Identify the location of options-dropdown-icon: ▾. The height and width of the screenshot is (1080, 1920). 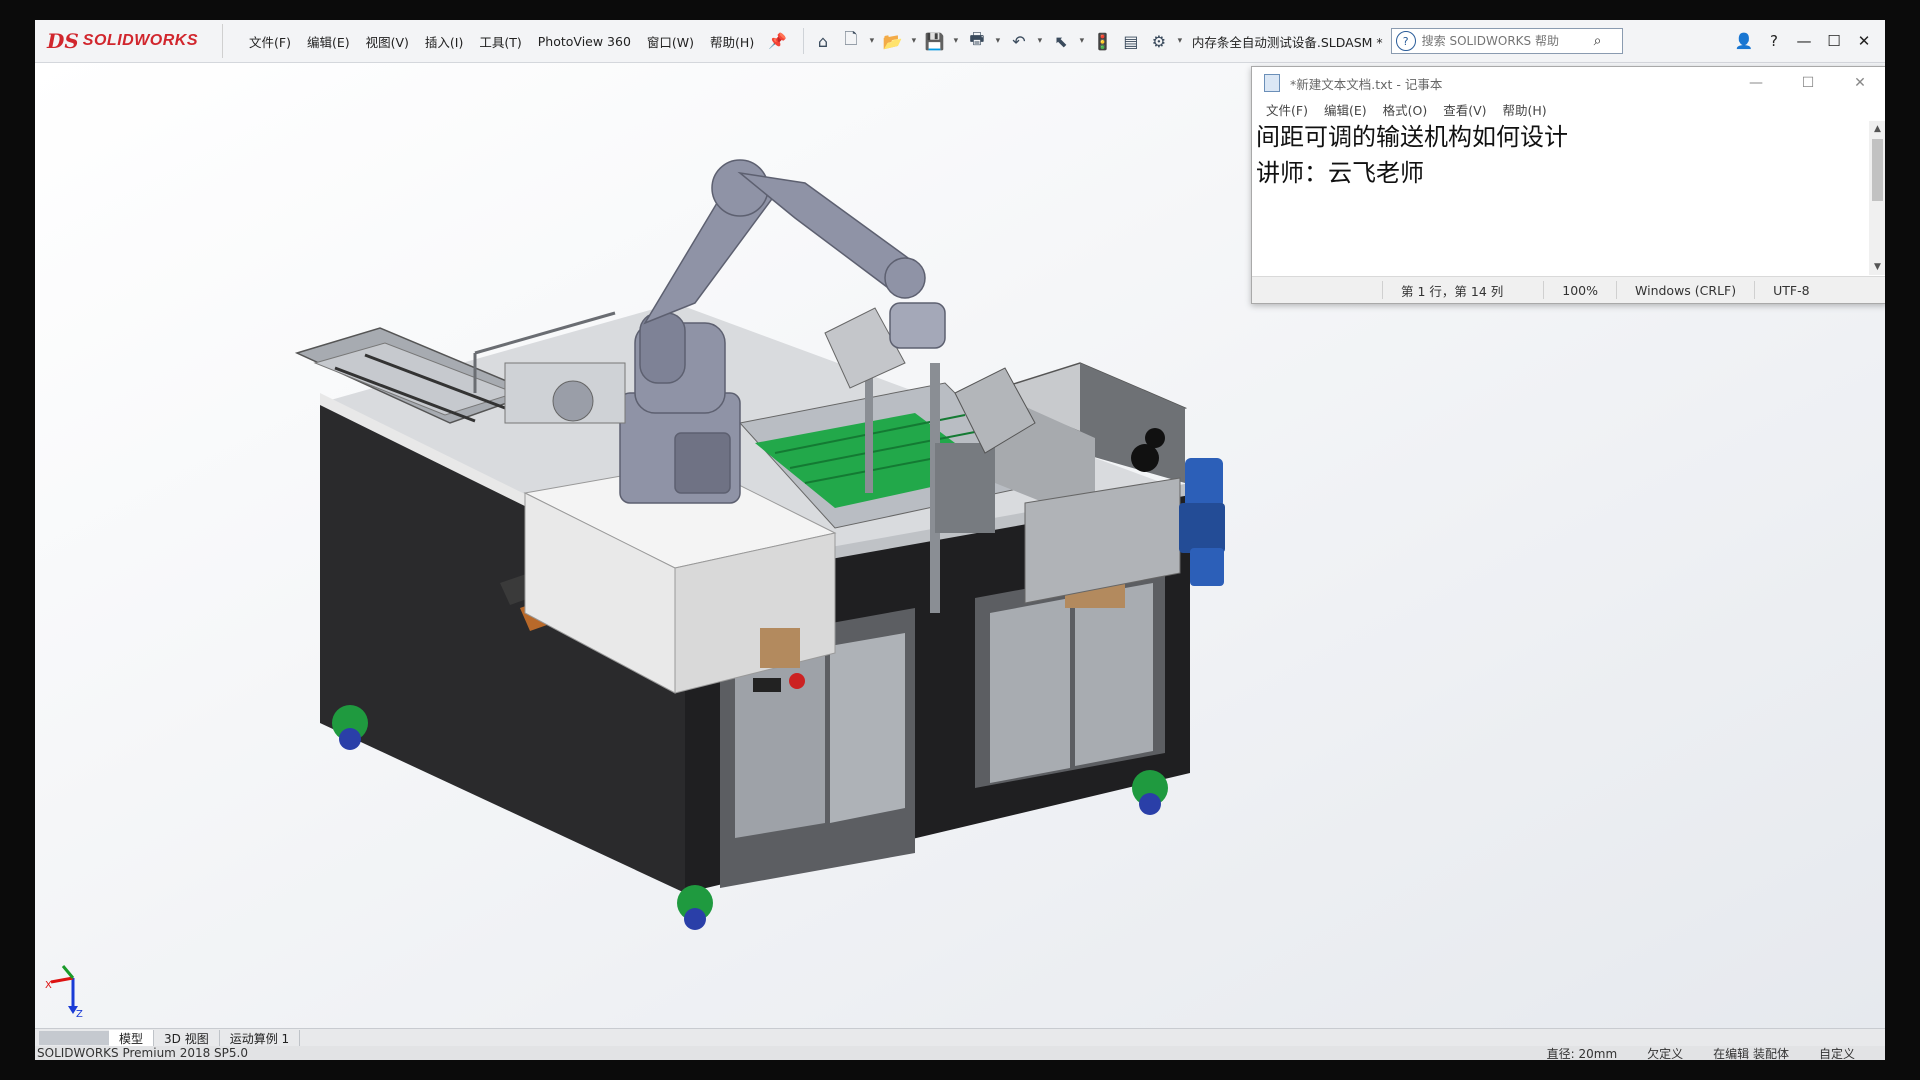
(1180, 41).